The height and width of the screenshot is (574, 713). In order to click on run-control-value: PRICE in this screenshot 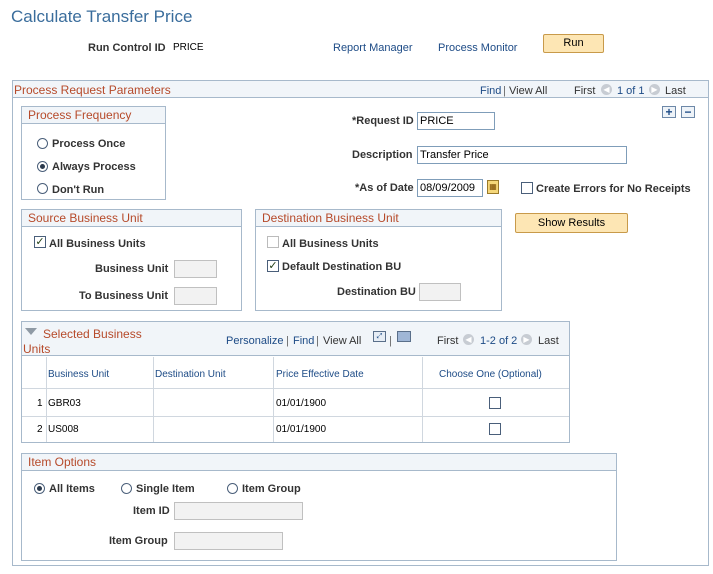, I will do `click(188, 47)`.